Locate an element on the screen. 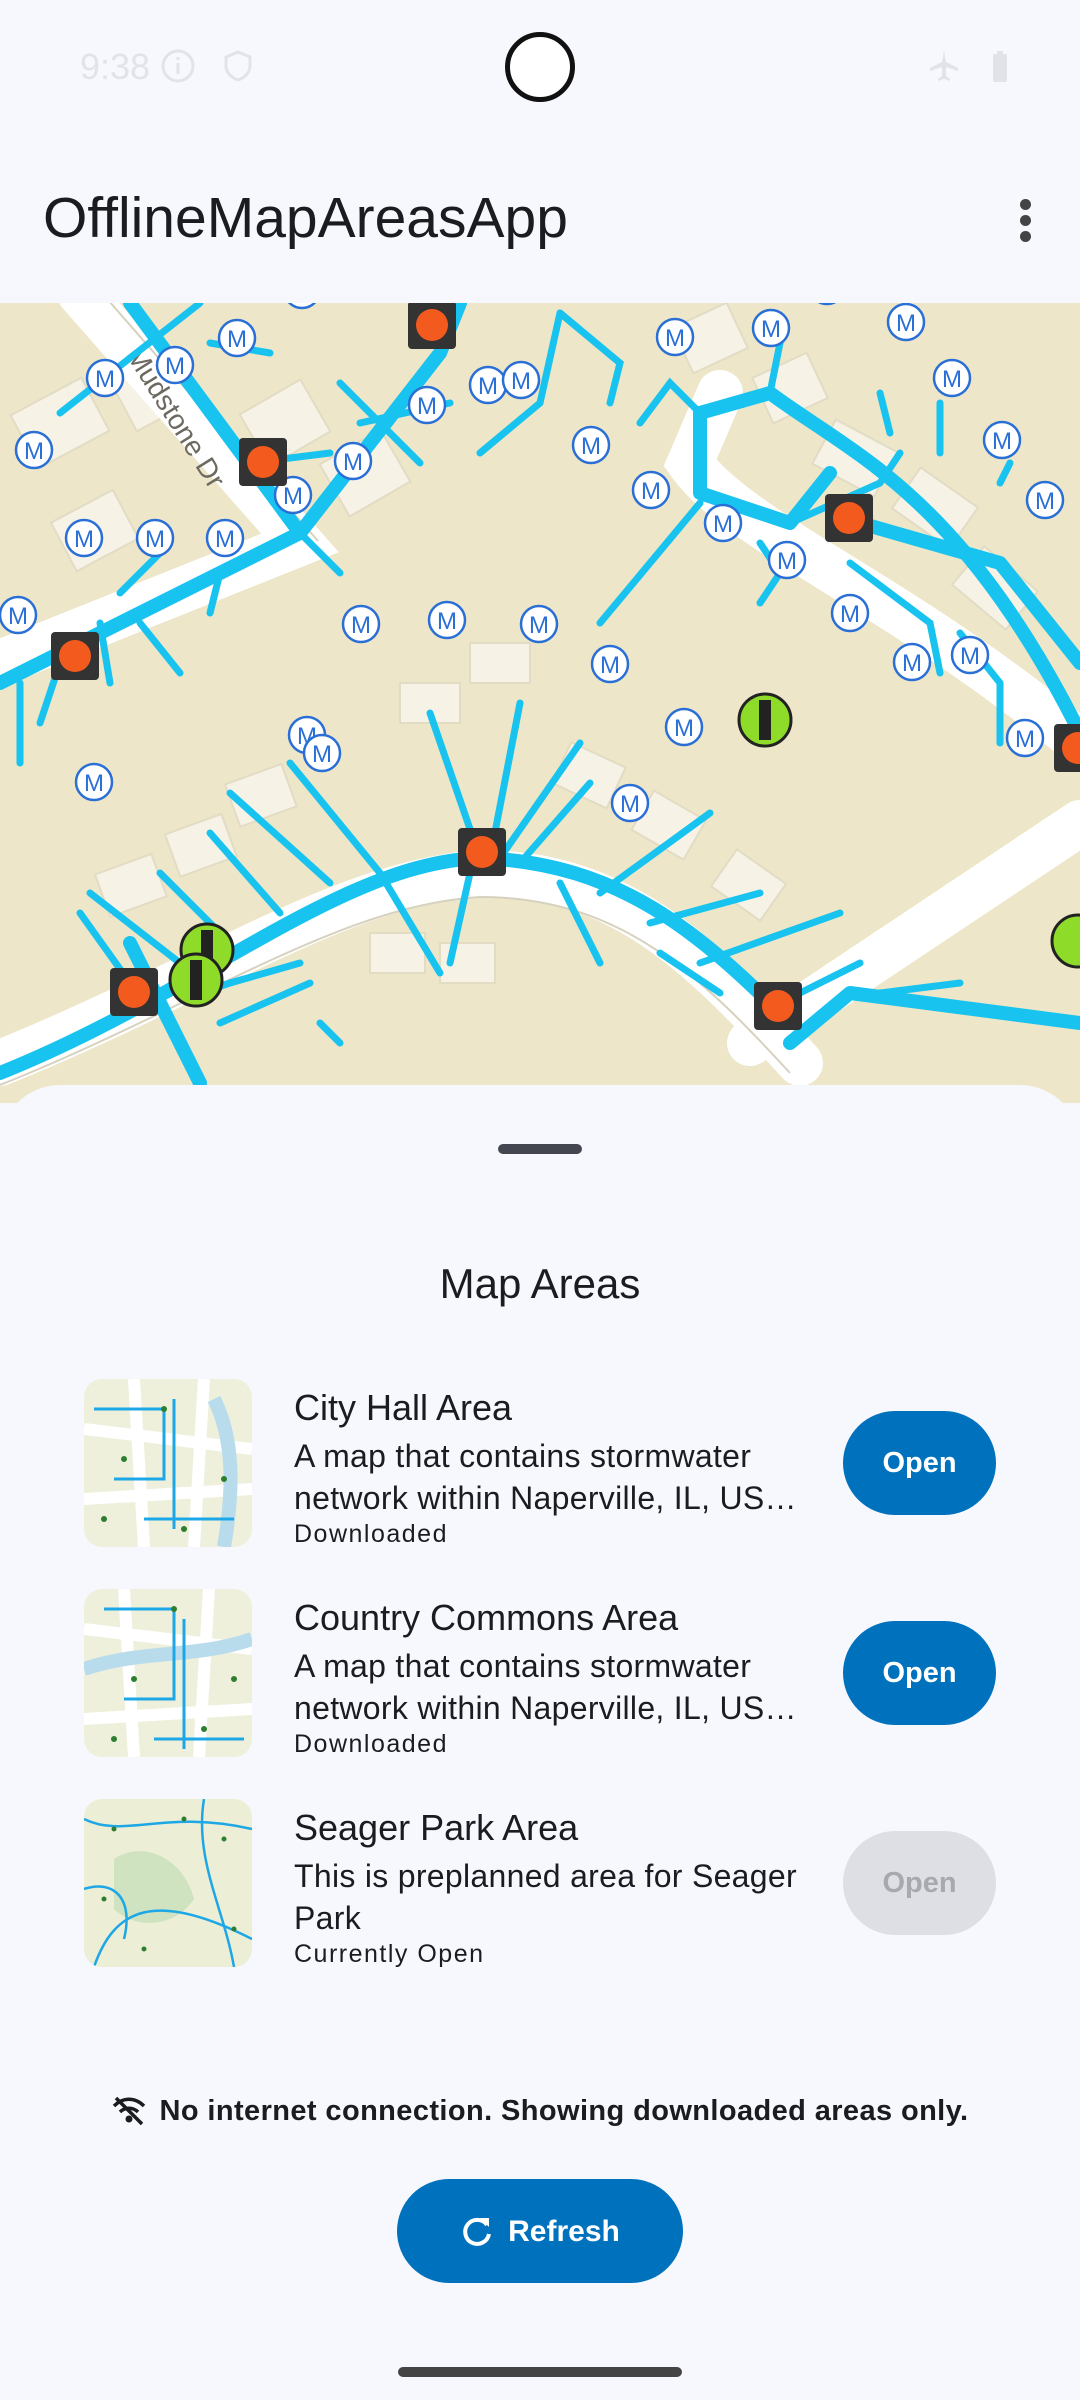 This screenshot has width=1080, height=2400. map-area-name: Seager Park Area is located at coordinates (436, 1827).